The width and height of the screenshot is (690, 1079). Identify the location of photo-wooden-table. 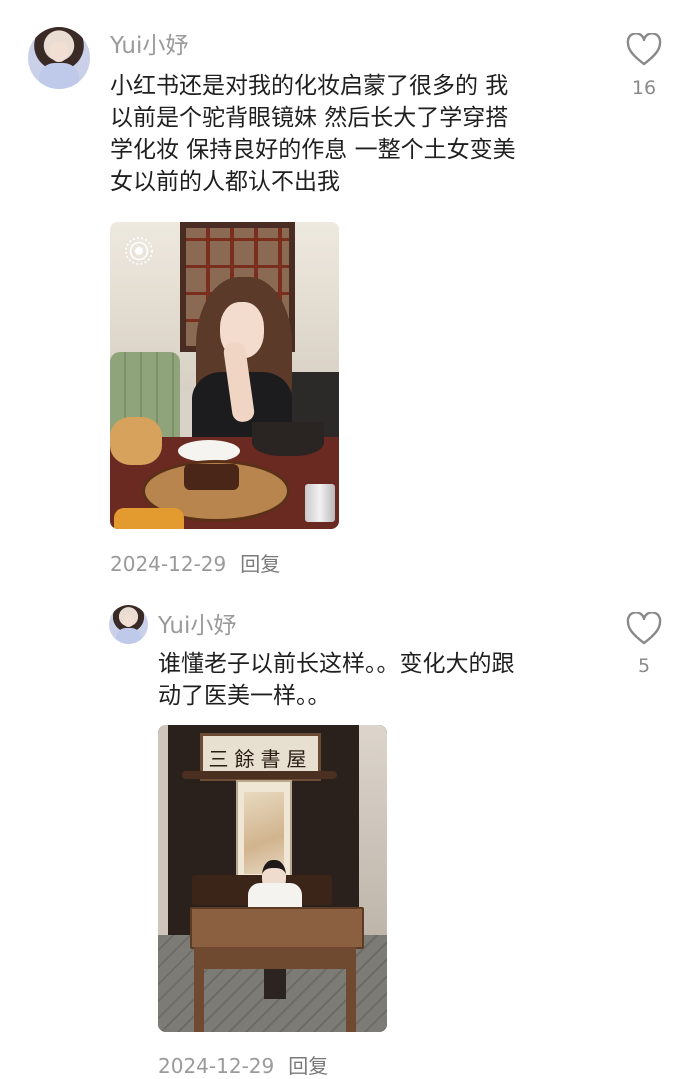
(277, 928).